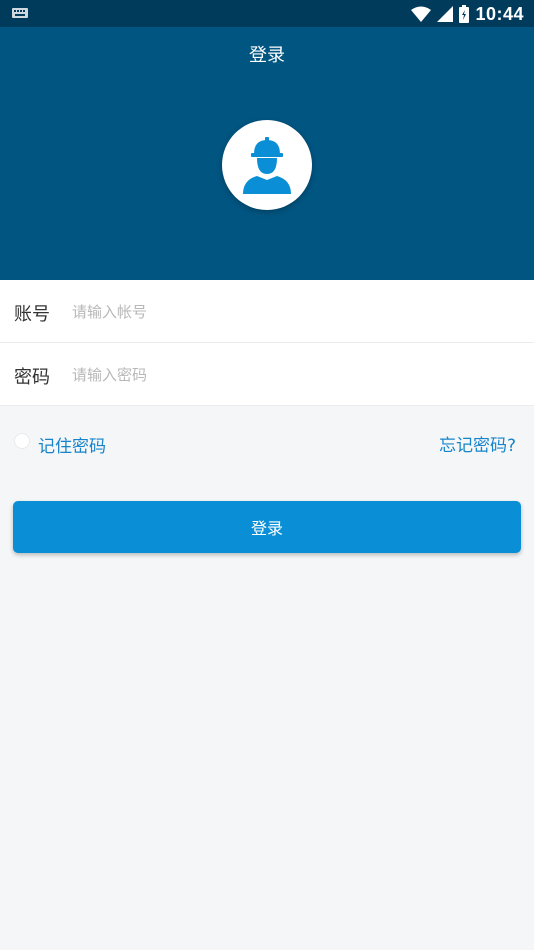  I want to click on account-label: 账号, so click(32, 314).